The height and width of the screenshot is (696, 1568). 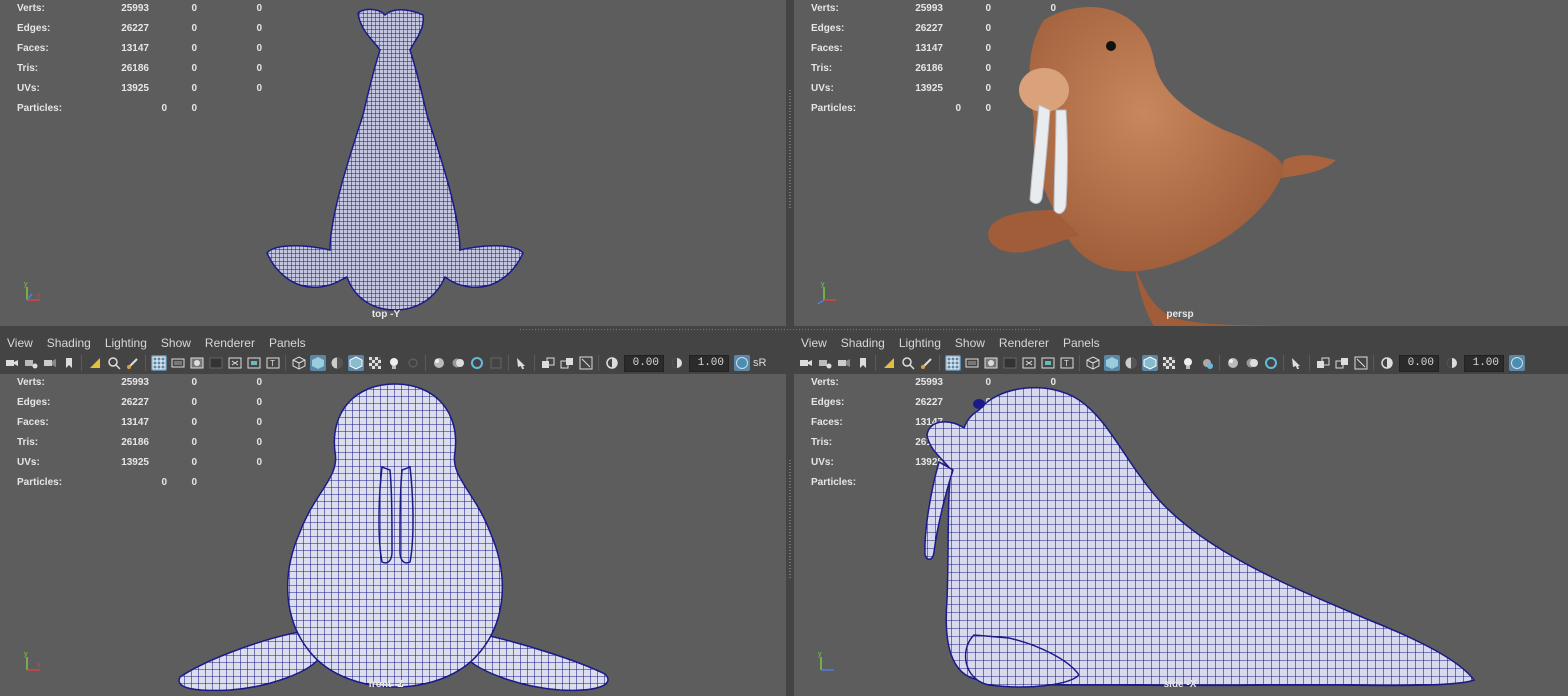 I want to click on camera-label-front: front -Z, so click(x=386, y=684).